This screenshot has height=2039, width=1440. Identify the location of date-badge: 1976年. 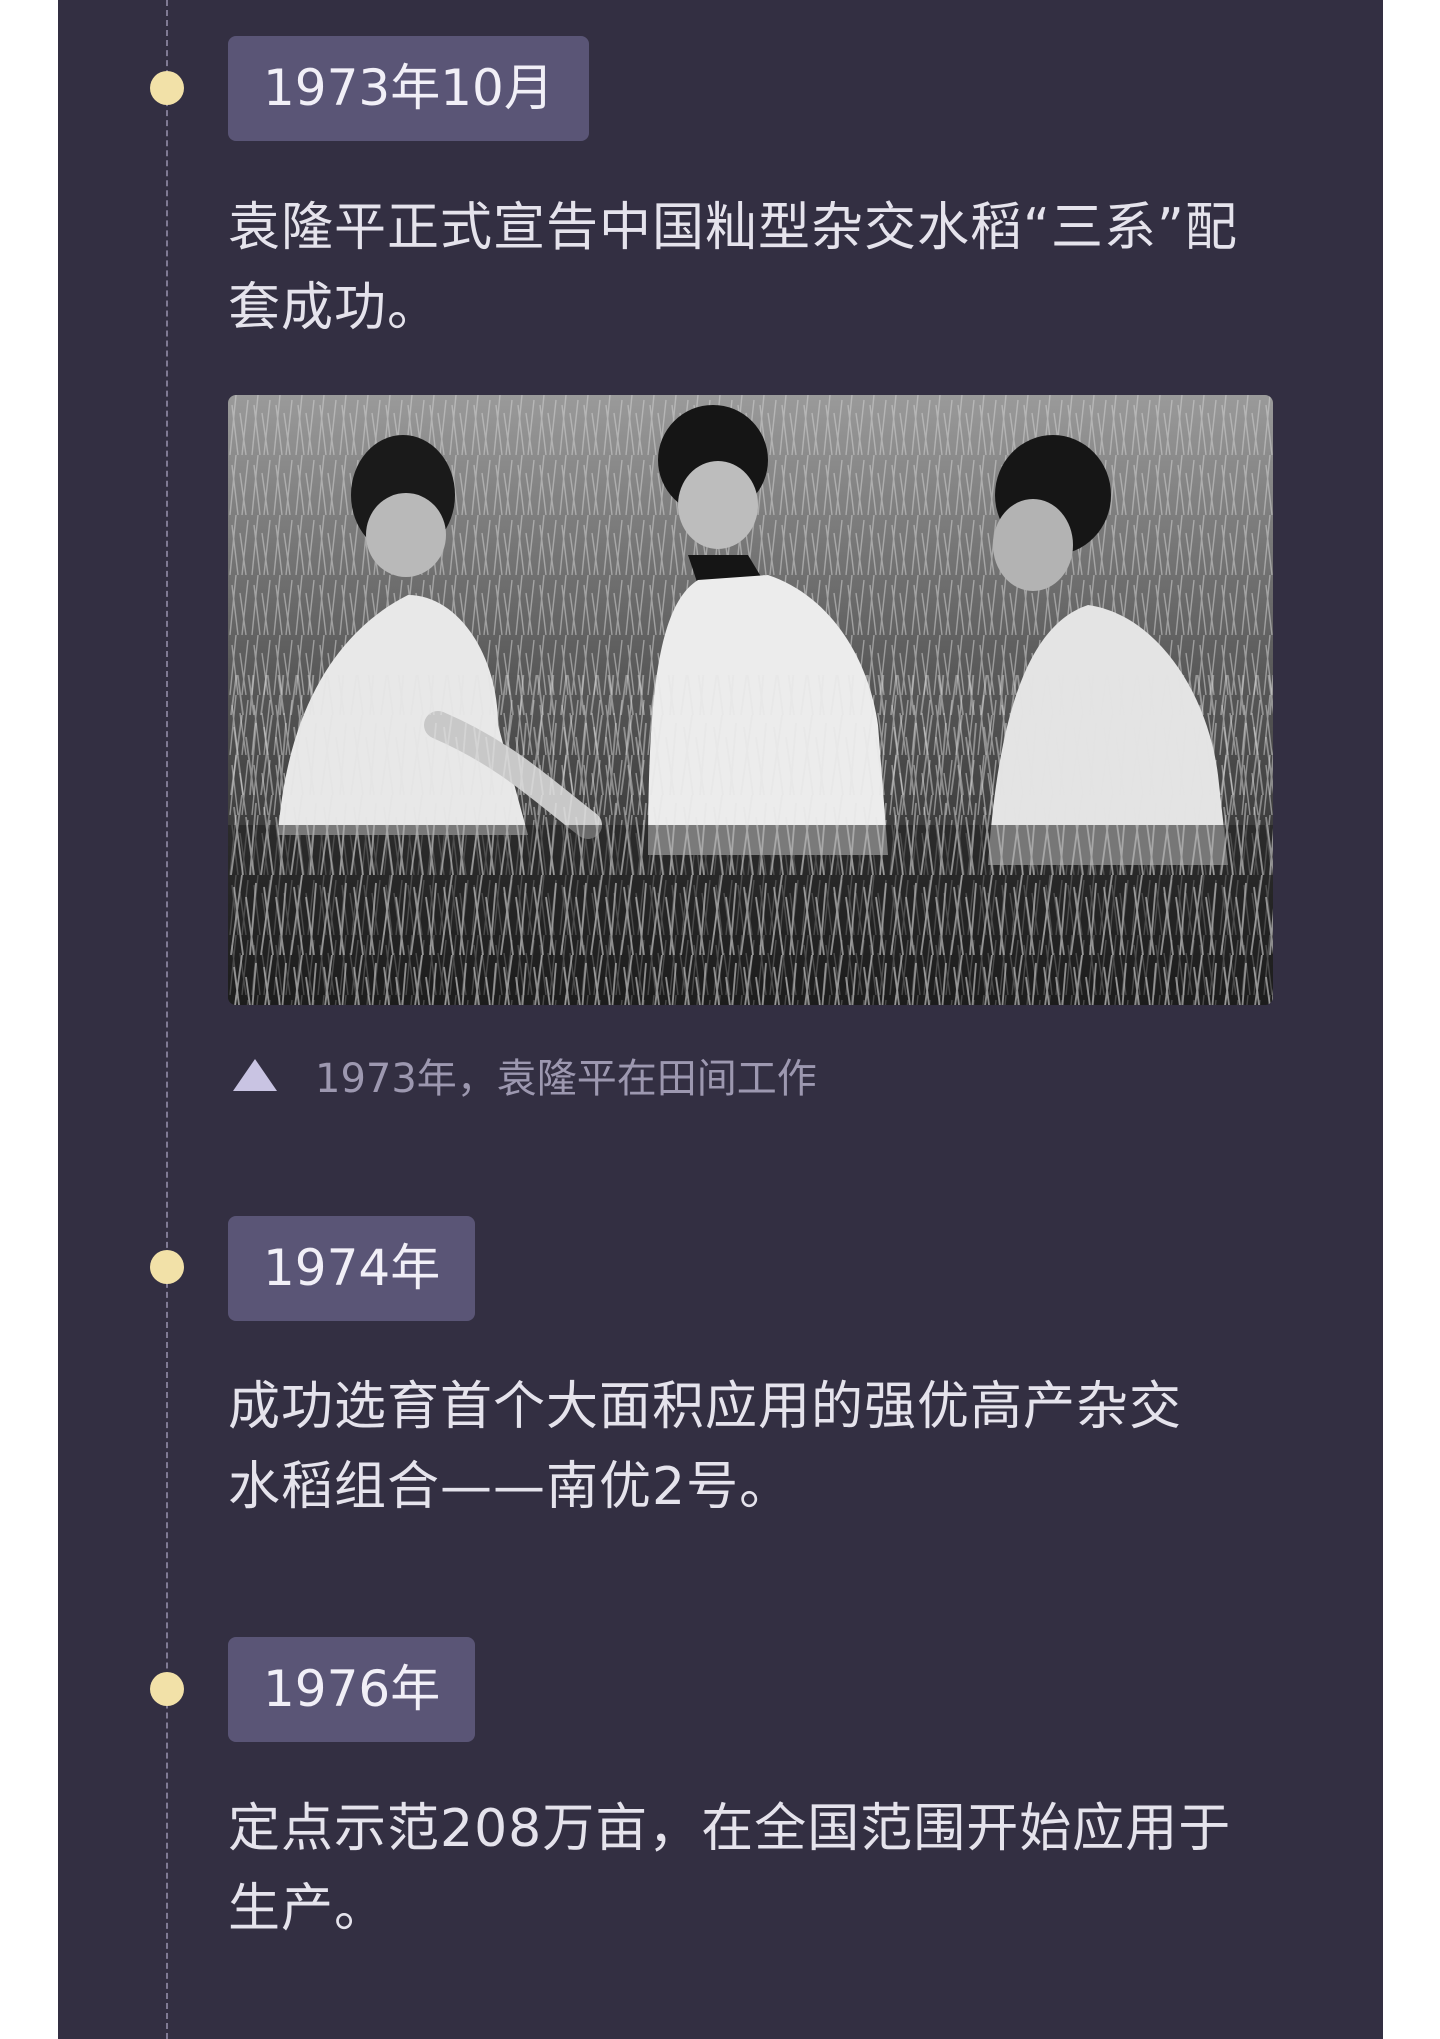
(352, 1689).